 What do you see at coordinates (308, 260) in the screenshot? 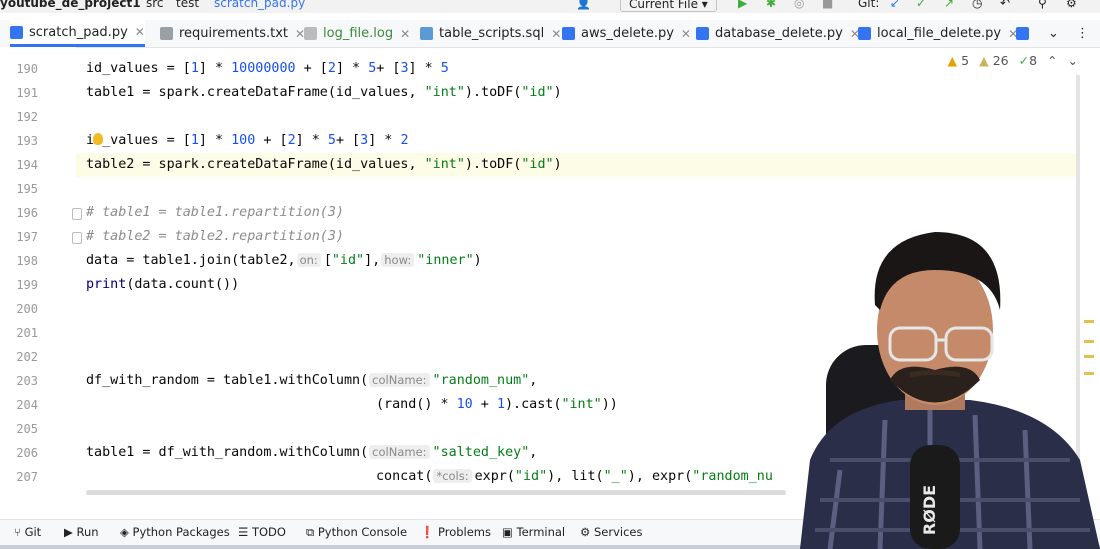
I see `param-hint: on:` at bounding box center [308, 260].